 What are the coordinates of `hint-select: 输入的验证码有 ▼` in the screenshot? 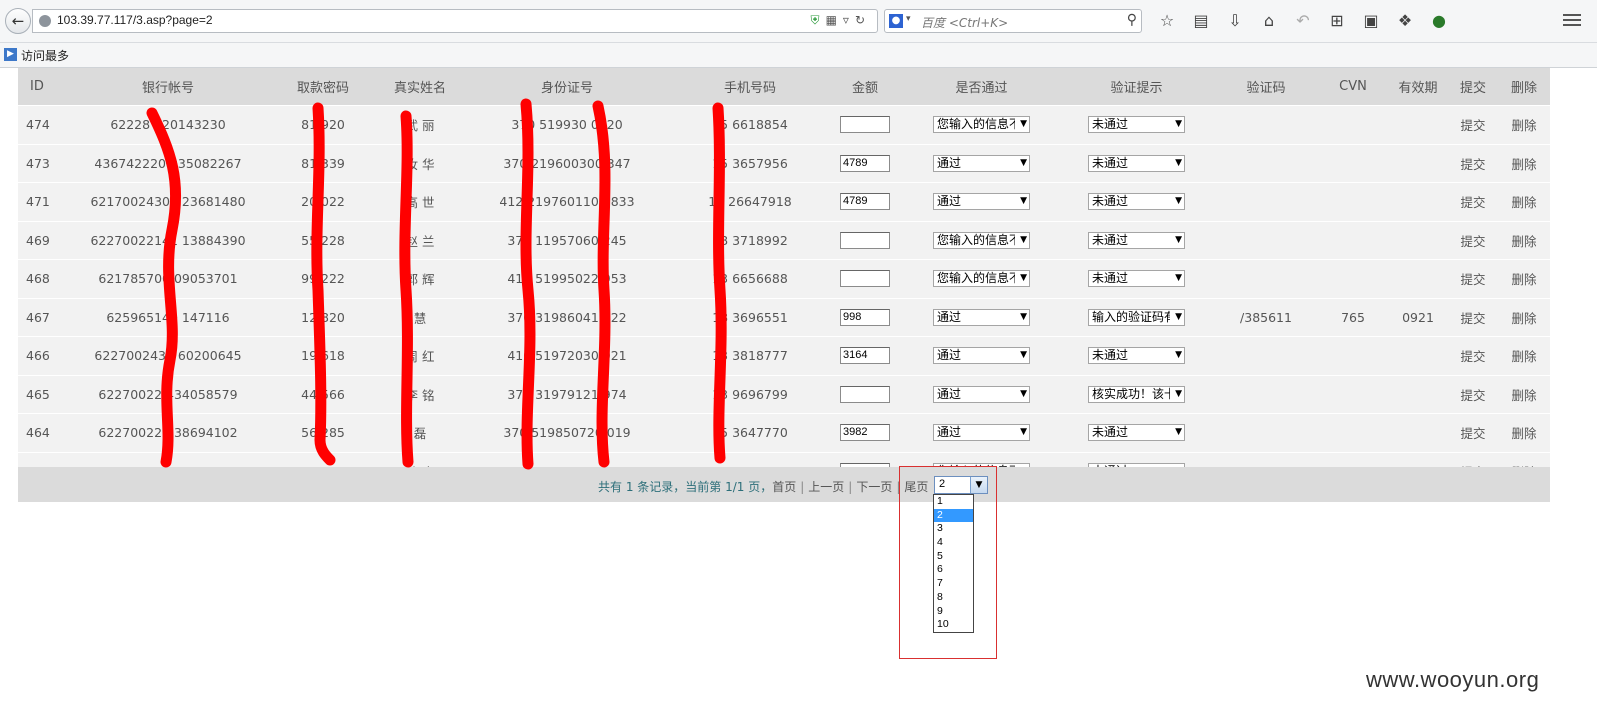 It's located at (1136, 317).